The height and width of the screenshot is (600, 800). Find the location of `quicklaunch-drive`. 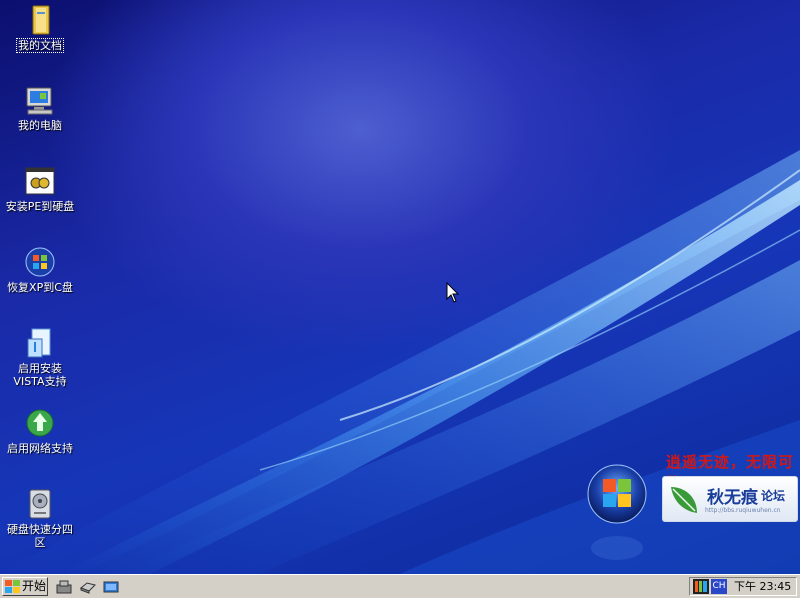

quicklaunch-drive is located at coordinates (88, 587).